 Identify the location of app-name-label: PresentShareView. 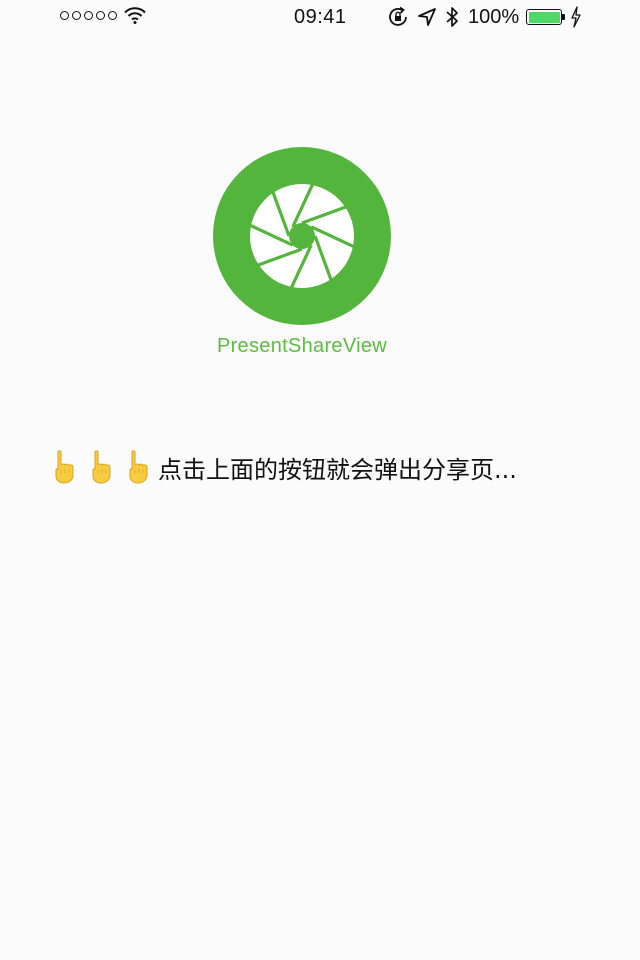
(302, 346).